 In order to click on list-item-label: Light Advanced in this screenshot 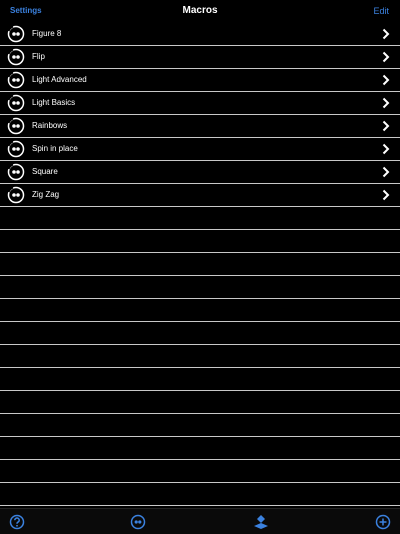, I will do `click(59, 79)`.